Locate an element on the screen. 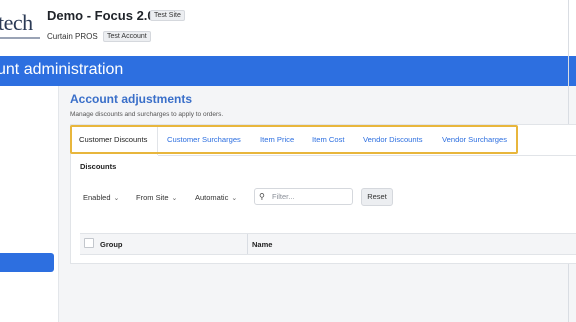 The height and width of the screenshot is (322, 576). page-banner: unt administration is located at coordinates (288, 71).